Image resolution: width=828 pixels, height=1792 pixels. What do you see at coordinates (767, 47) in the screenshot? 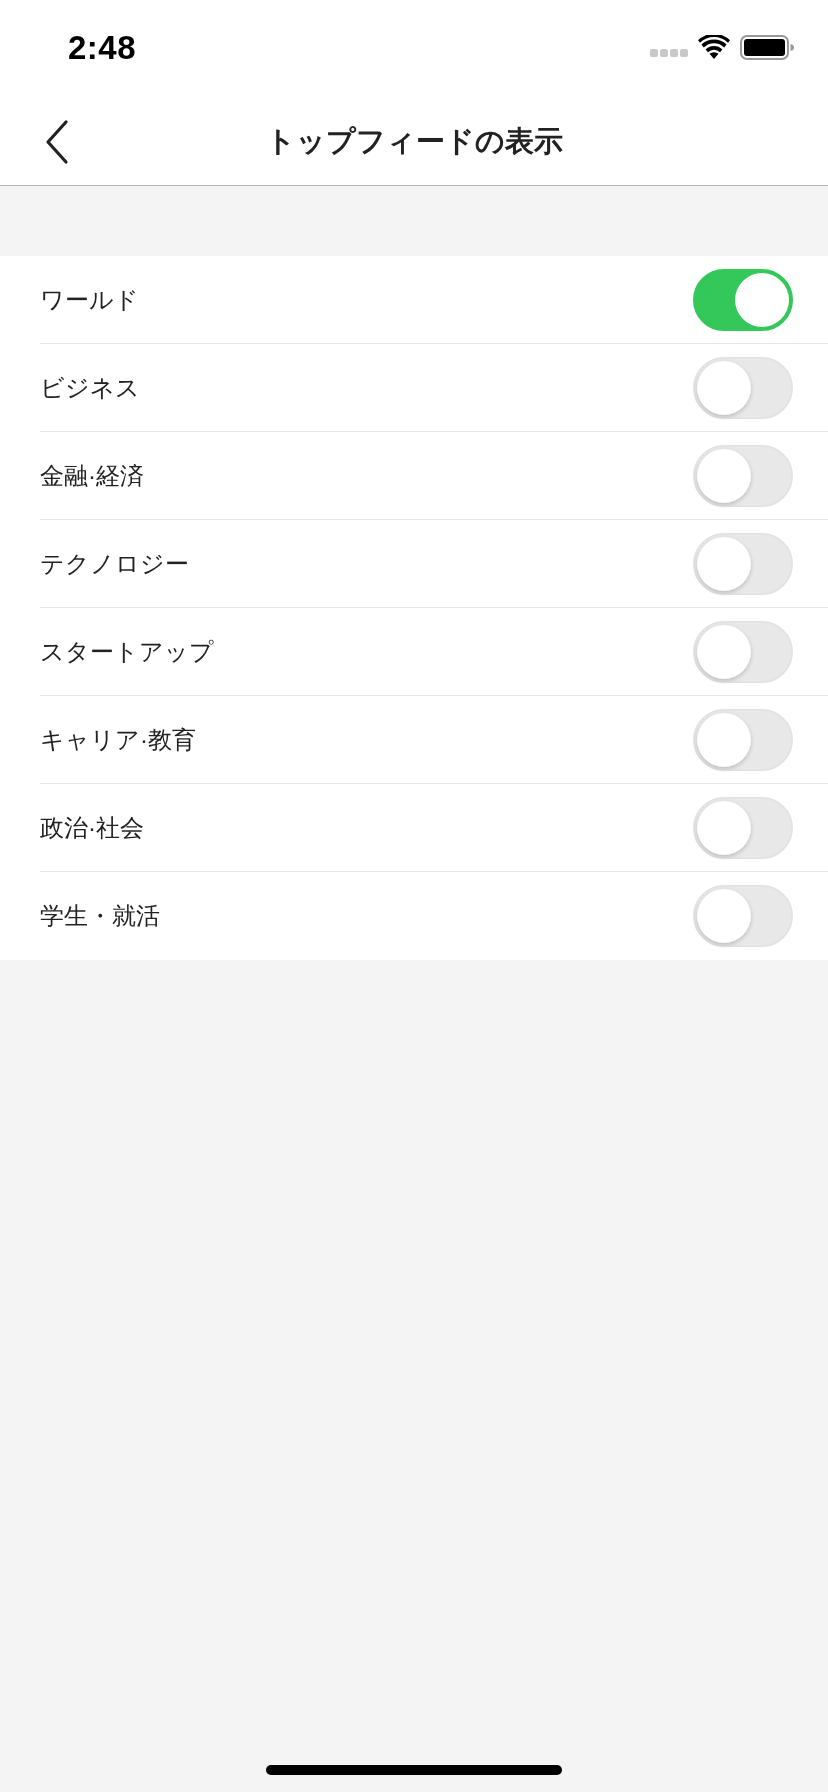
I see `battery-icon` at bounding box center [767, 47].